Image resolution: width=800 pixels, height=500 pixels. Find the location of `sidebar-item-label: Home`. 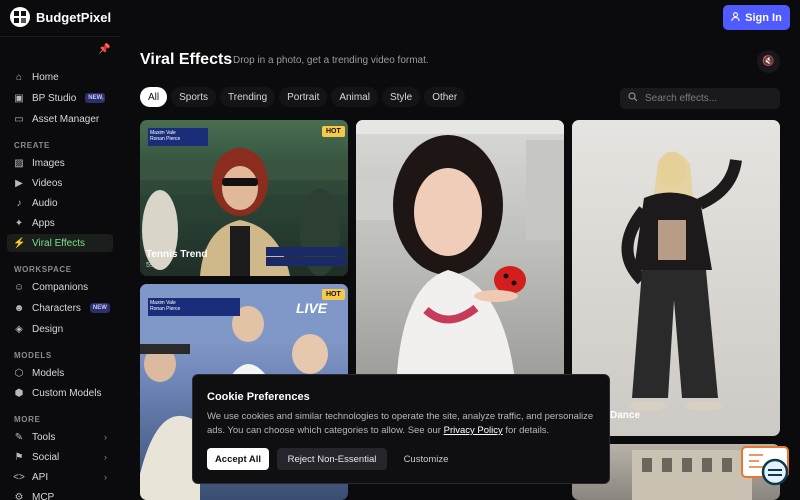

sidebar-item-label: Home is located at coordinates (45, 77).